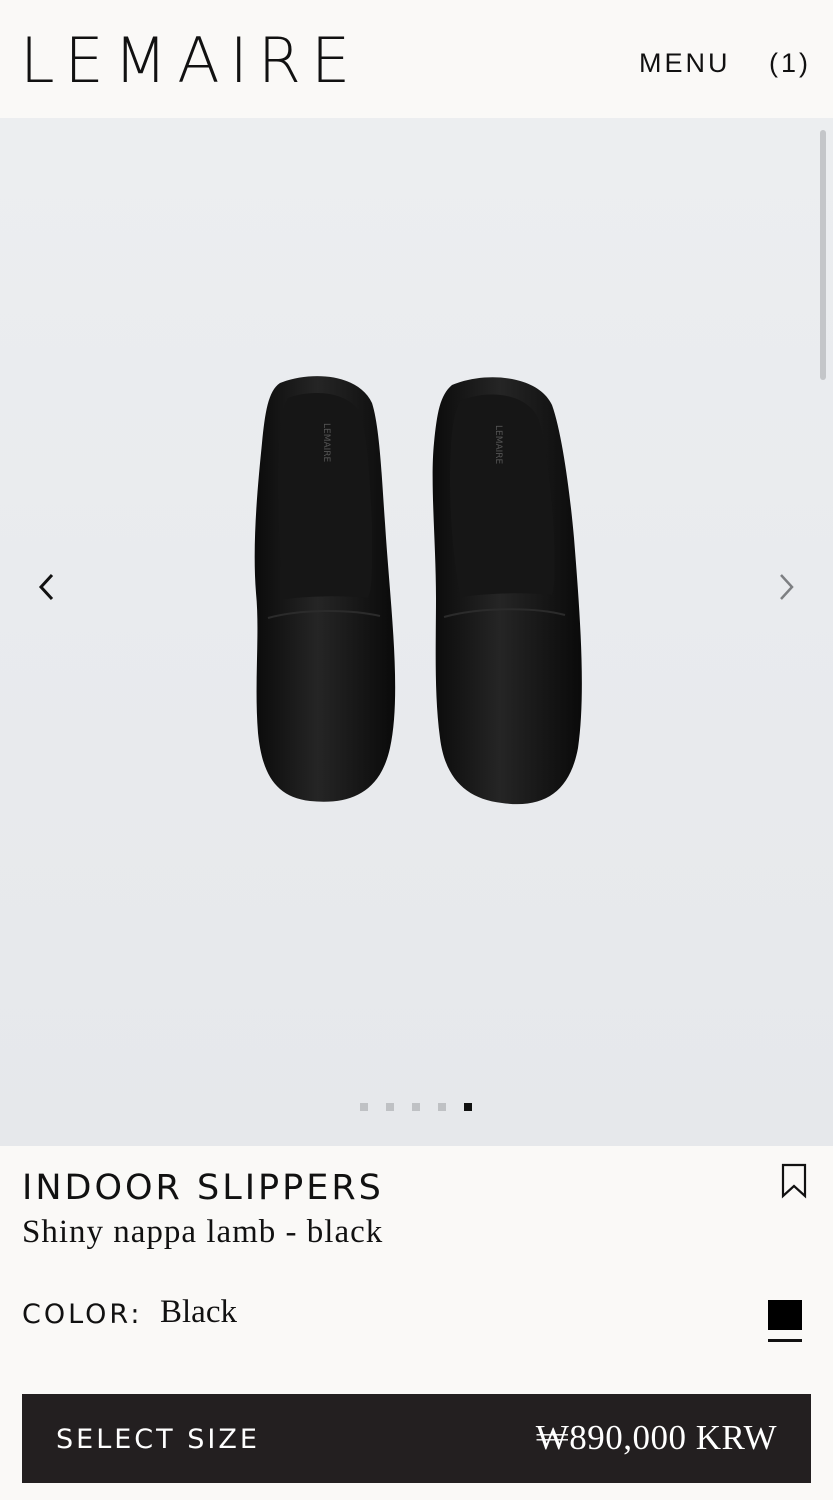  I want to click on cart-button: (1), so click(790, 63).